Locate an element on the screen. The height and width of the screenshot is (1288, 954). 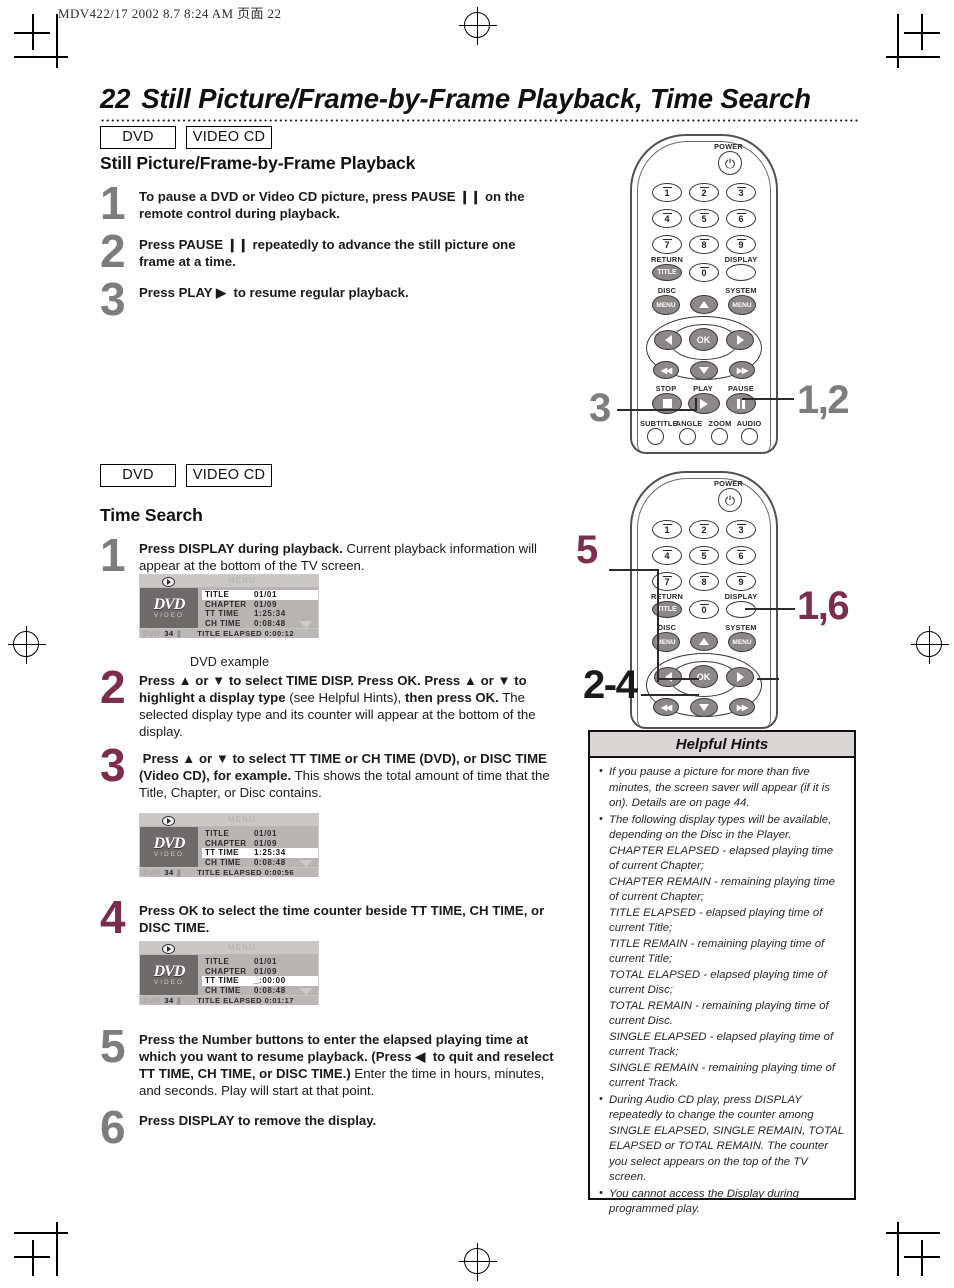
number-button-7: 7 is located at coordinates (667, 244).